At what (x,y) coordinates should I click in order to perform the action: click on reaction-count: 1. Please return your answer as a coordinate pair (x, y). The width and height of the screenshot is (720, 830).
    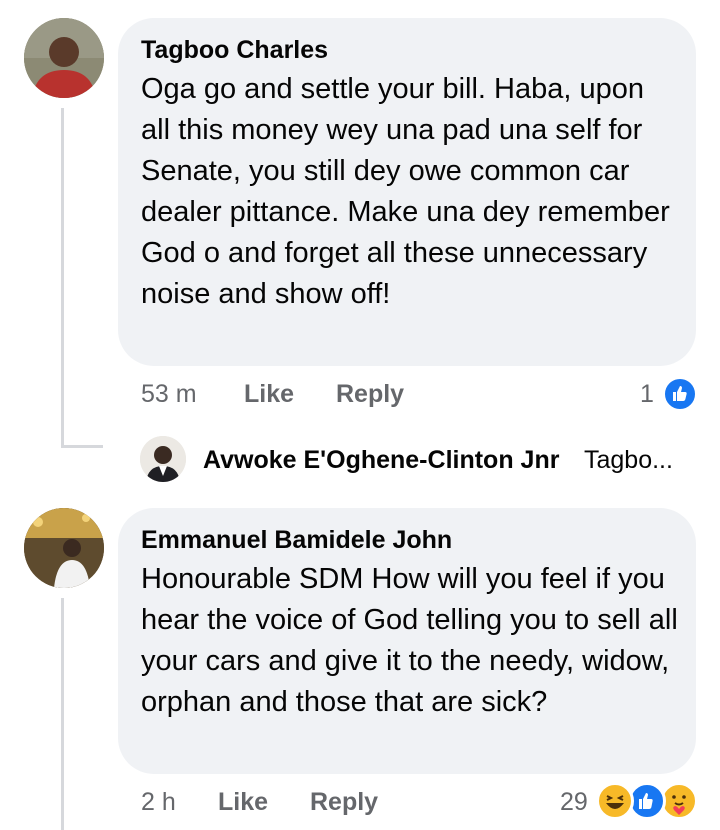
    Looking at the image, I should click on (647, 394).